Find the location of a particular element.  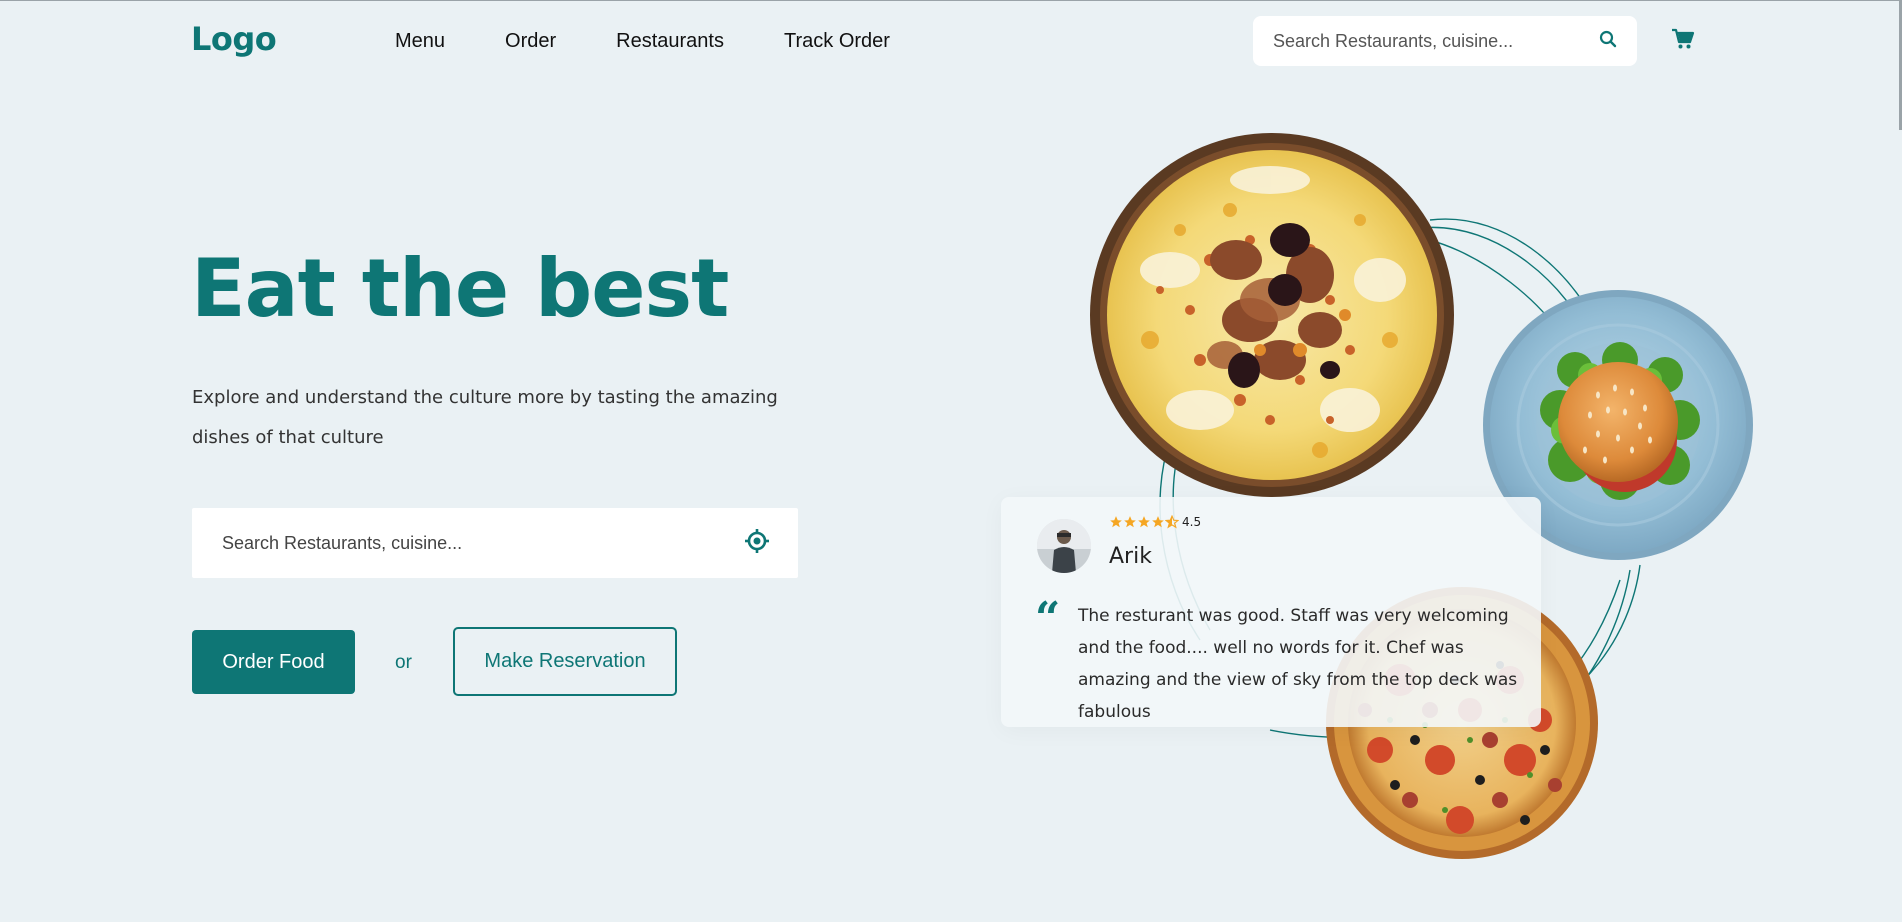

rating-stars: 4.5 is located at coordinates (1155, 522).